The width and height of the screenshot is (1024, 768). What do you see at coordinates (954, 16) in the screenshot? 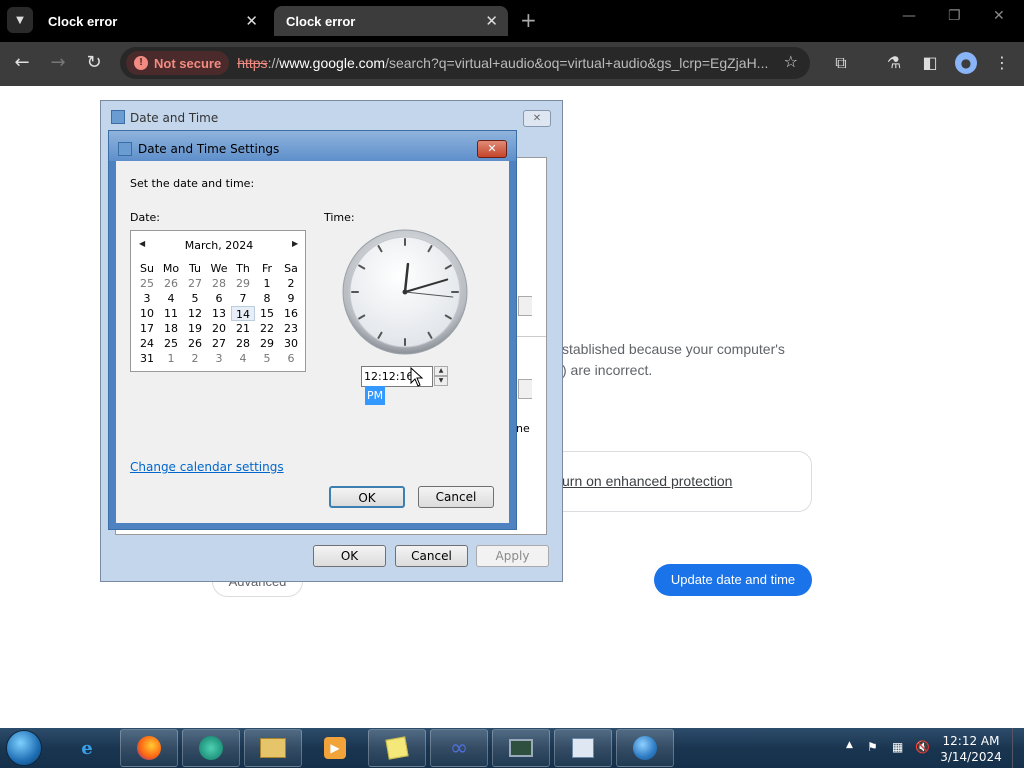
I see `restore-icon: ❐` at bounding box center [954, 16].